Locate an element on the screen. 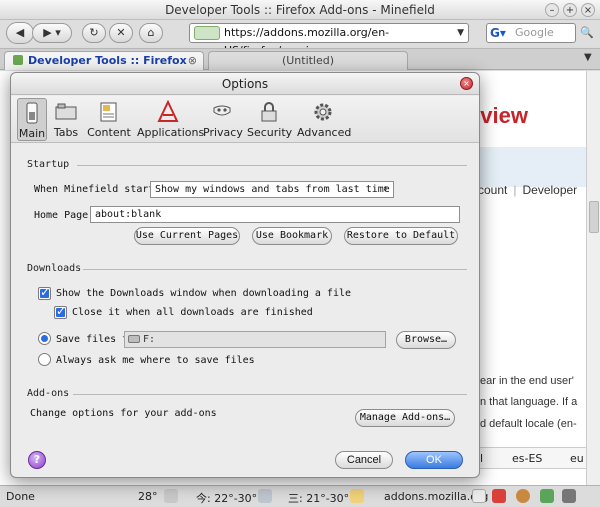  tabs-icon is located at coordinates (66, 111).